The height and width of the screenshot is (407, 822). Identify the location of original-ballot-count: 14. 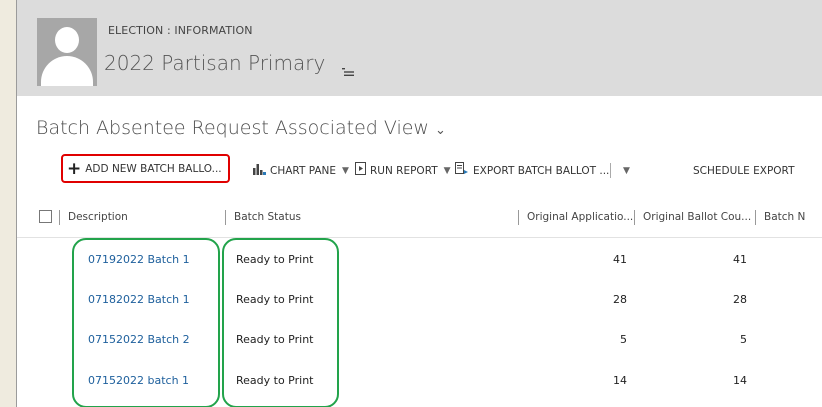
(740, 380).